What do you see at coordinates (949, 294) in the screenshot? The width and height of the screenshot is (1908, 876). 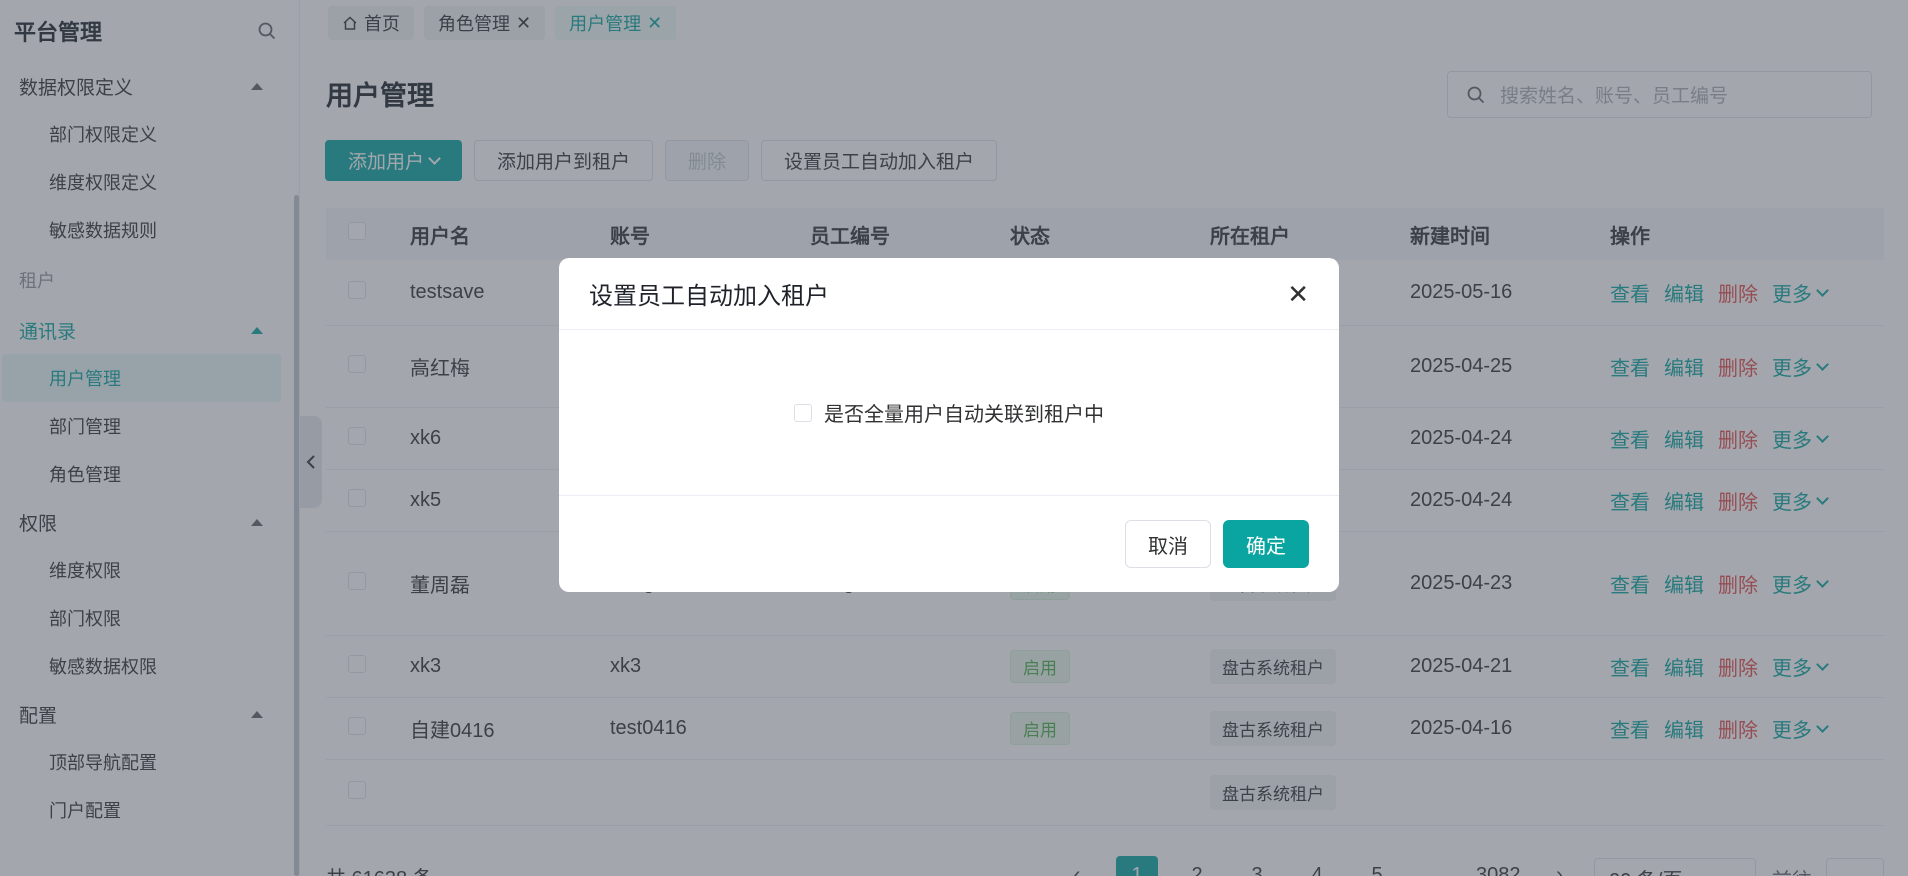 I see `dialog-header: 设置员工自动加入租户 ✕` at bounding box center [949, 294].